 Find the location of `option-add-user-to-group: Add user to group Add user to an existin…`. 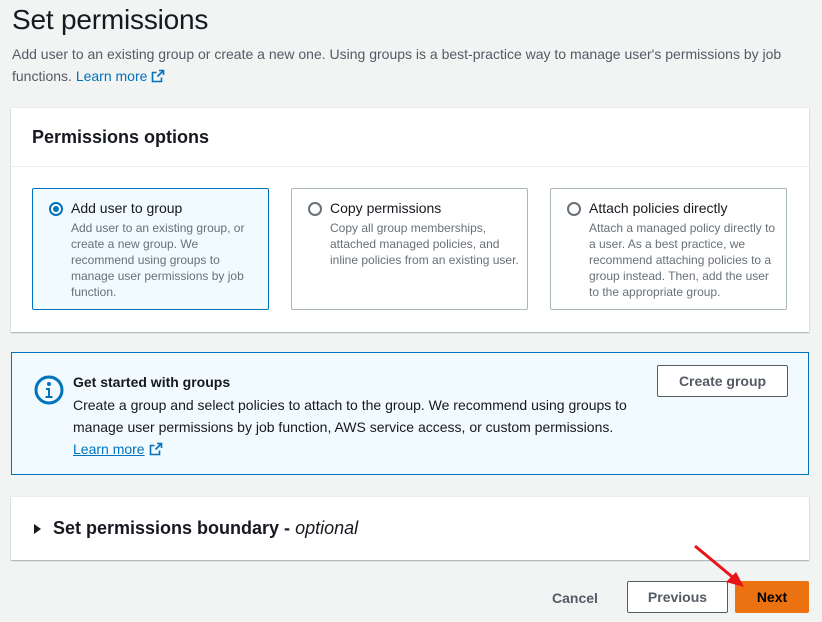

option-add-user-to-group: Add user to group Add user to an existin… is located at coordinates (150, 249).